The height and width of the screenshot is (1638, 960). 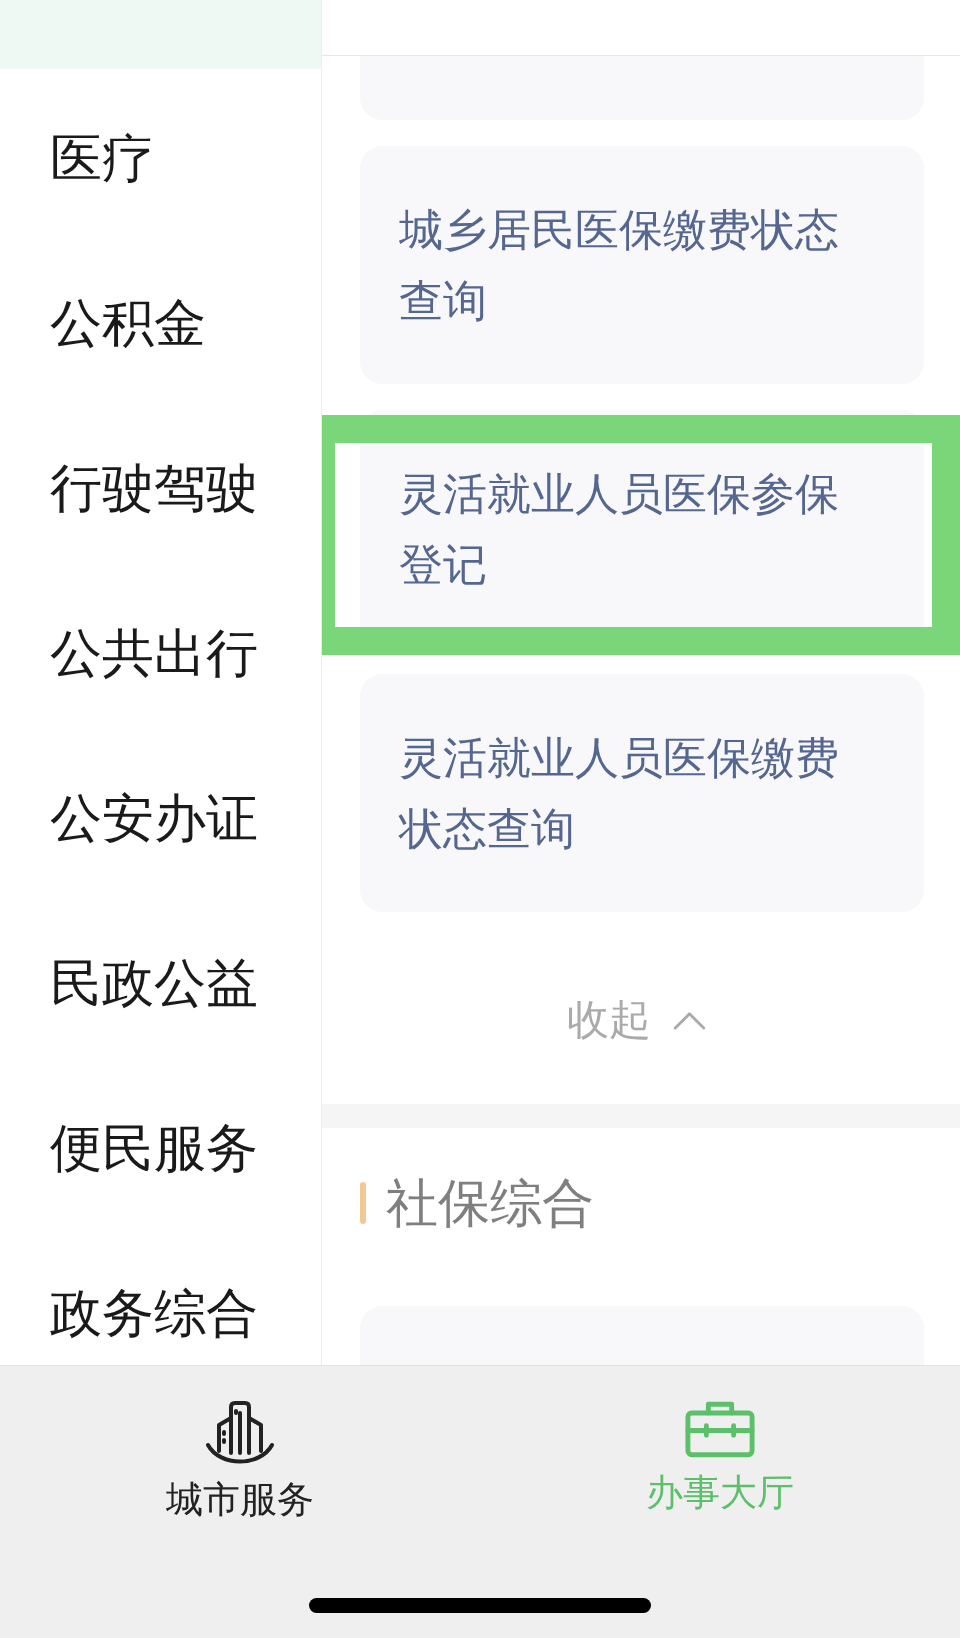 What do you see at coordinates (642, 793) in the screenshot?
I see `service-card: 灵活就业人员医保缴费状态查询` at bounding box center [642, 793].